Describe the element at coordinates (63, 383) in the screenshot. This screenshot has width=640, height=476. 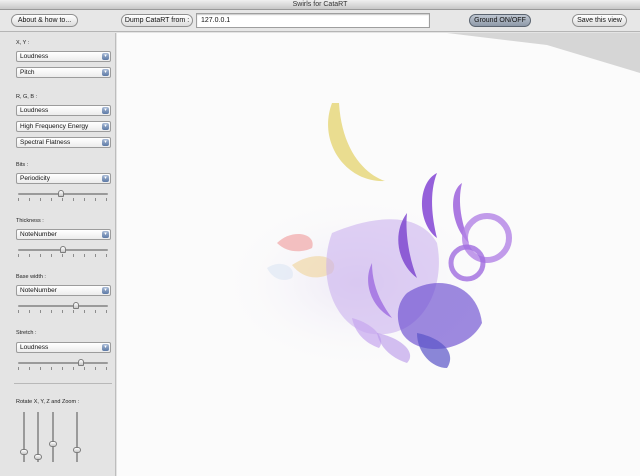
I see `divider` at that location.